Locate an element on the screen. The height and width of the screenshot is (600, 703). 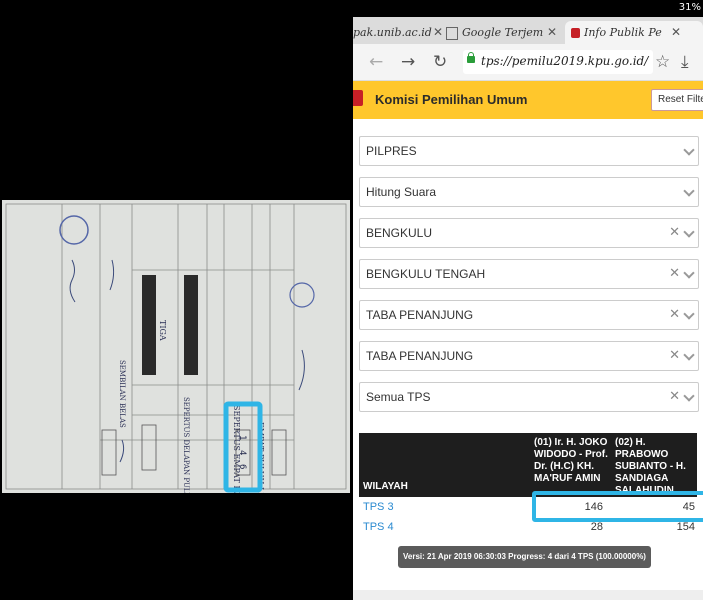
reset-filter-button: Reset Filte is located at coordinates (677, 100).